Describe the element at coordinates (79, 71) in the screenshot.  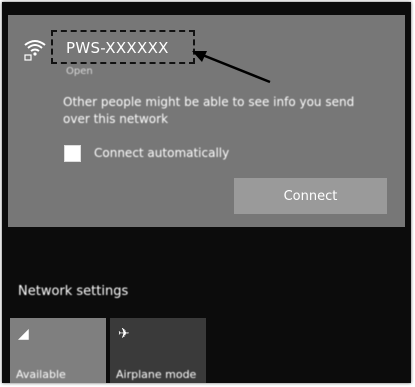
I see `network-status: Open` at that location.